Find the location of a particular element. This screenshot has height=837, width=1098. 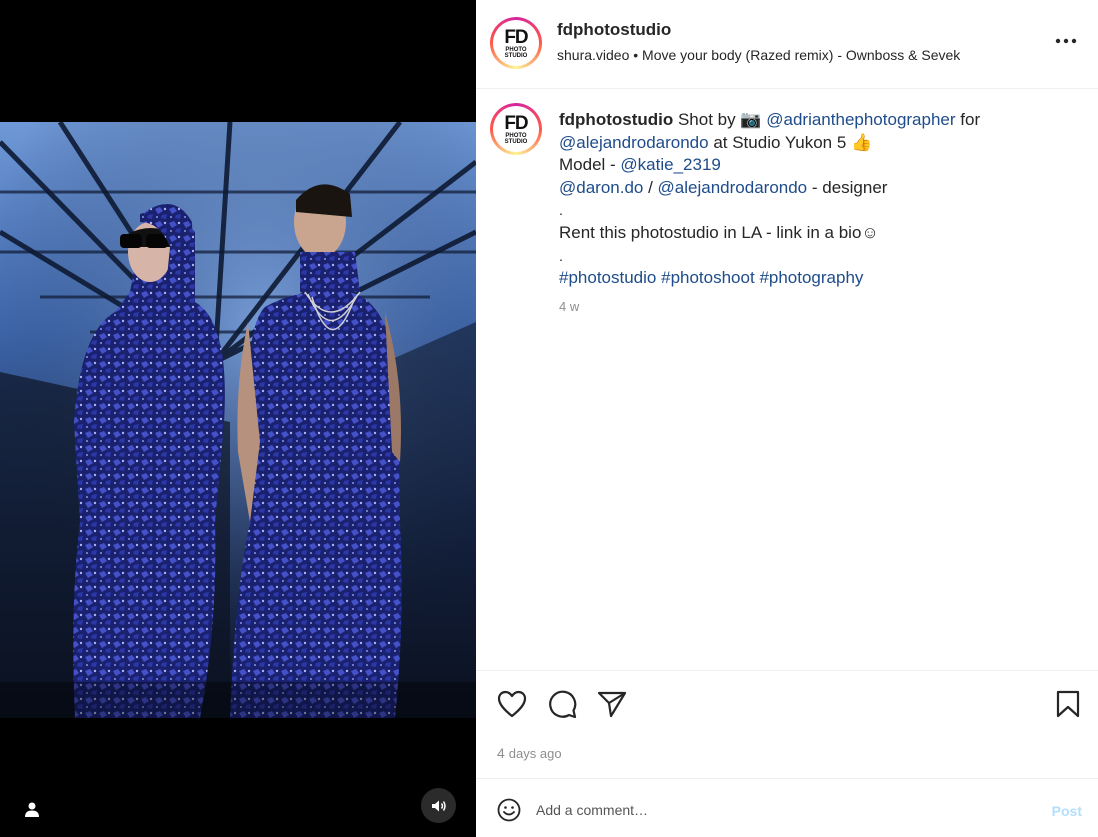

caption-age: 4 w is located at coordinates (569, 306).